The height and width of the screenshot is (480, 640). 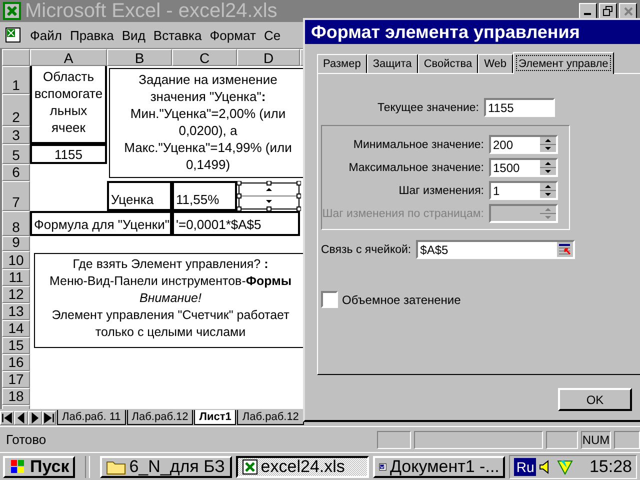 I want to click on column-header: B, so click(x=139, y=57).